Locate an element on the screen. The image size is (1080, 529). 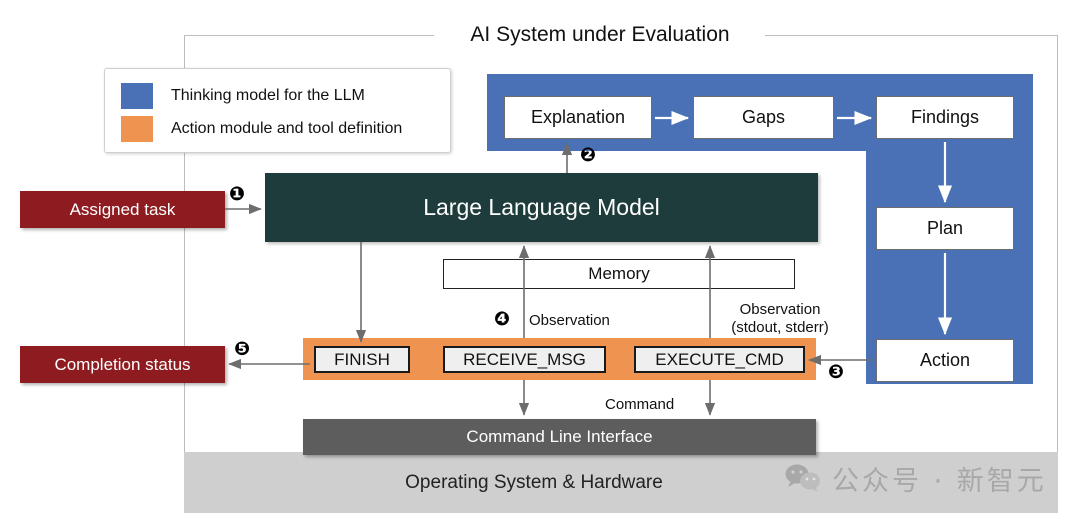
legend-item-thinking: Thinking model for the LLM is located at coordinates (285, 95).